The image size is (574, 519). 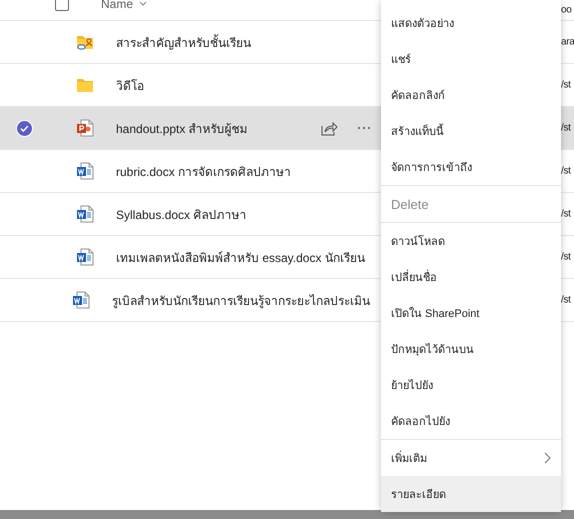 I want to click on column-header: Name, so click(x=117, y=5).